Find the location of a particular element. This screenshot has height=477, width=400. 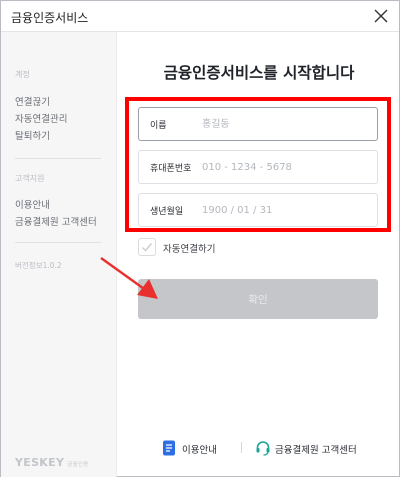

confirm-button: 확인 is located at coordinates (258, 299).